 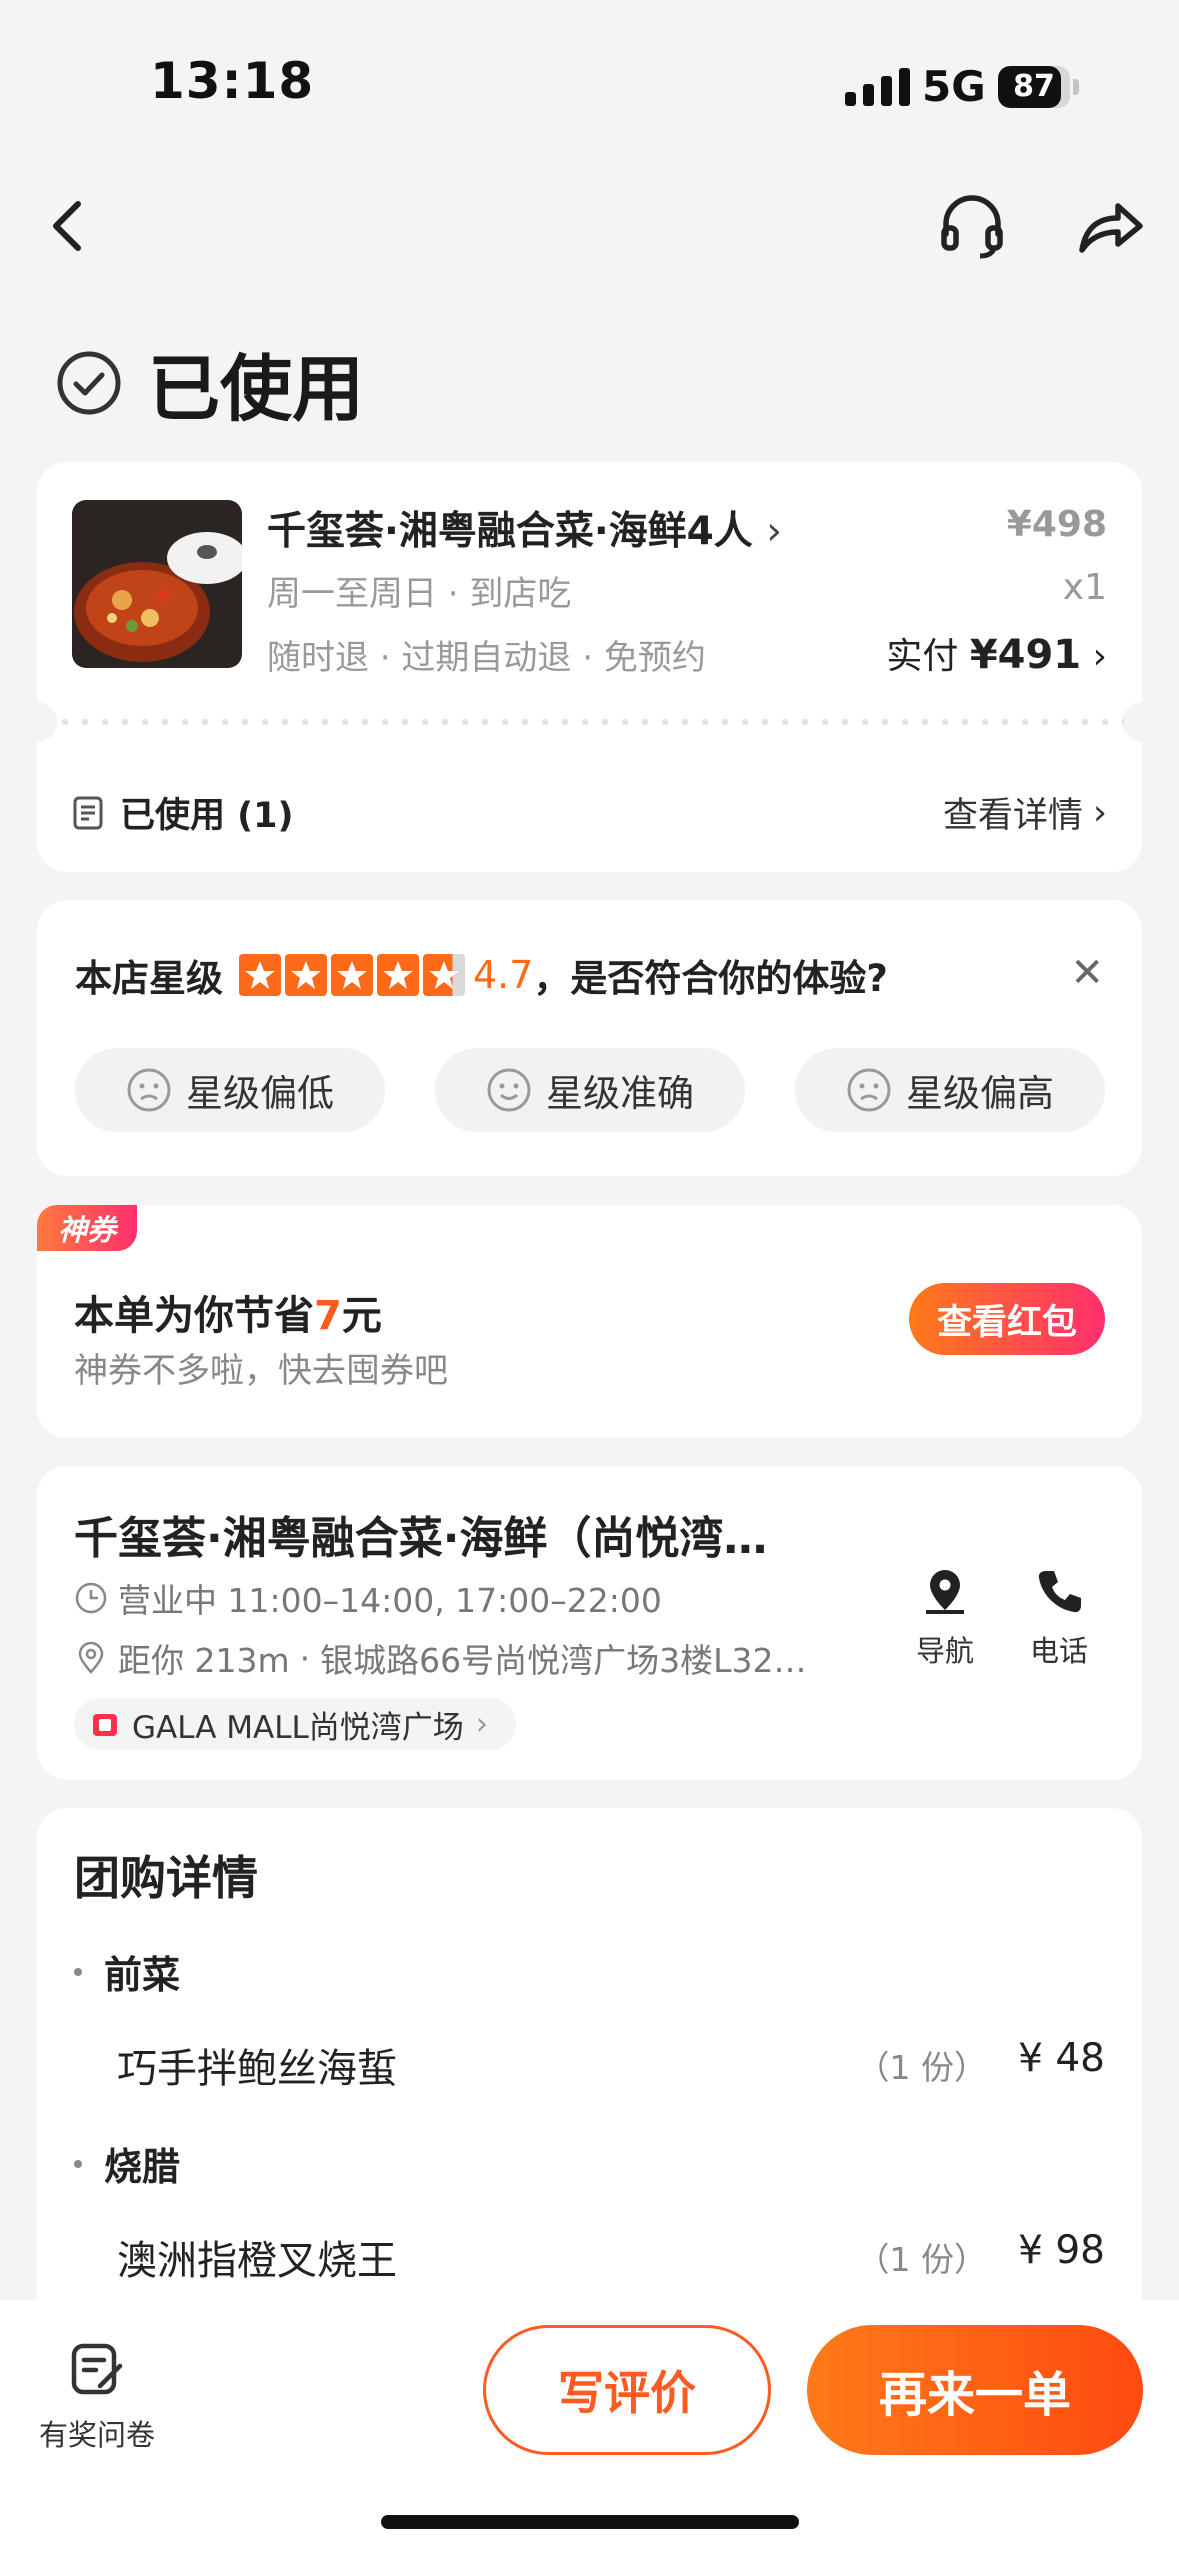 I want to click on rating-question: ，是否符合你的体验?, so click(x=710, y=978).